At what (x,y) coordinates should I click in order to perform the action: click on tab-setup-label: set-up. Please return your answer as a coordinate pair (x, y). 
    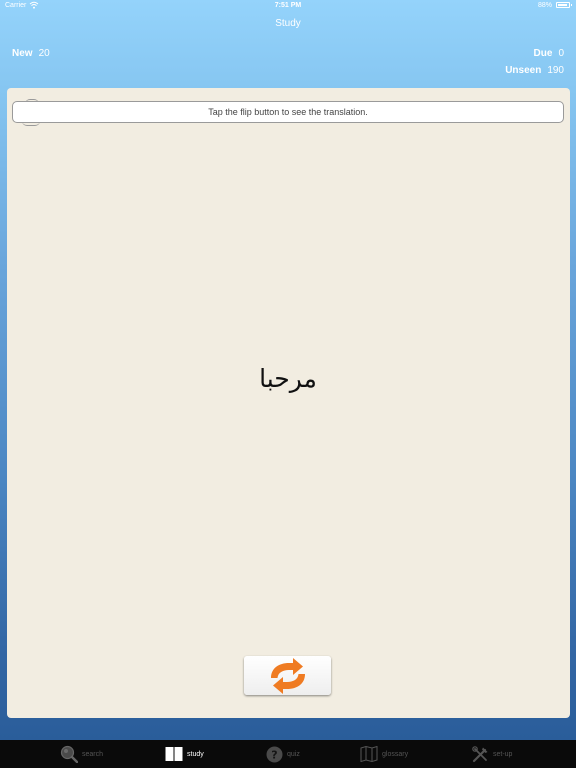
    Looking at the image, I should click on (503, 754).